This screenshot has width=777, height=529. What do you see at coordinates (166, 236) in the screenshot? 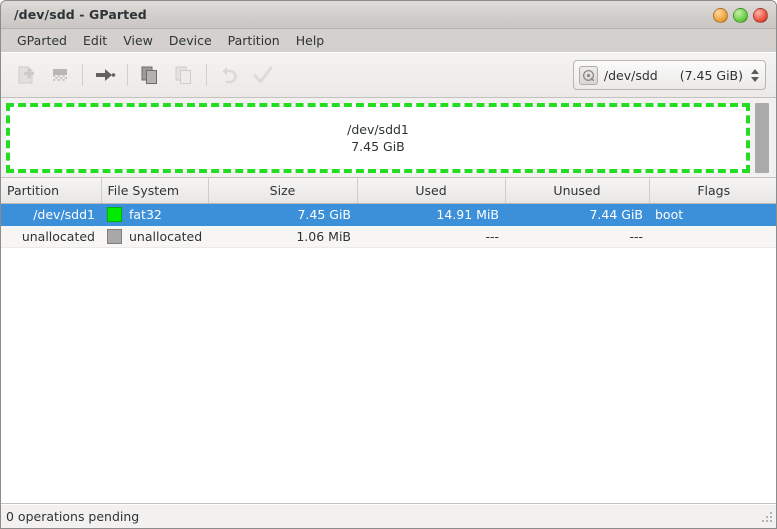
I see `filesystem-label: unallocated` at bounding box center [166, 236].